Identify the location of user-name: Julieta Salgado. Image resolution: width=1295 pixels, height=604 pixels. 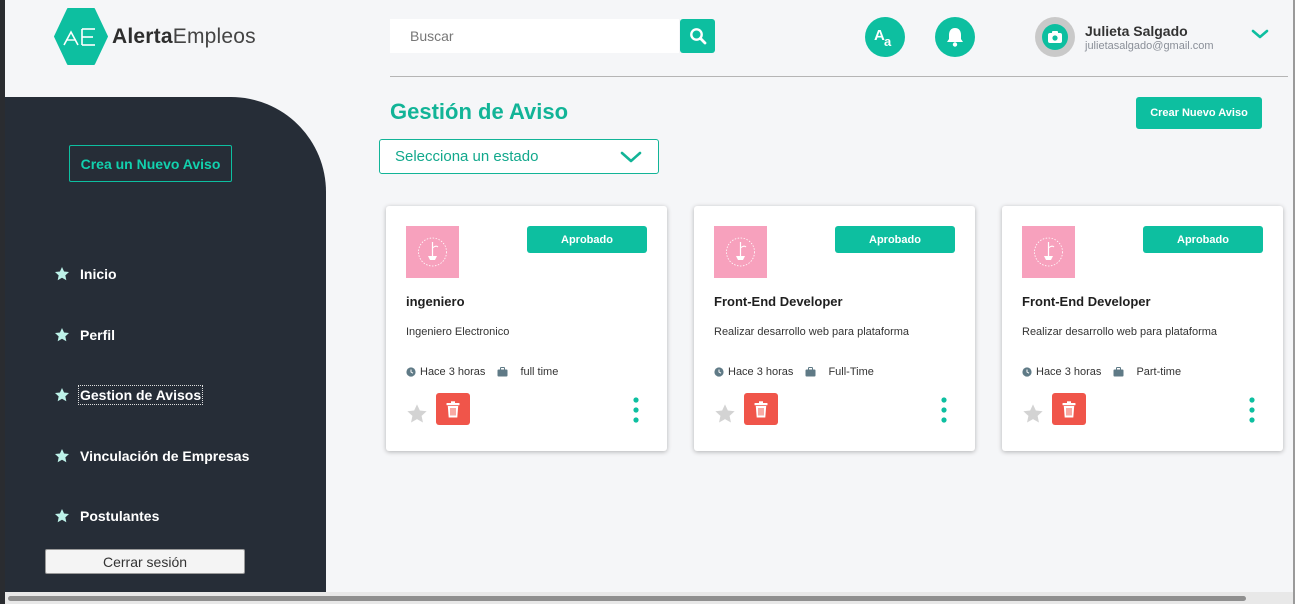
(1136, 31).